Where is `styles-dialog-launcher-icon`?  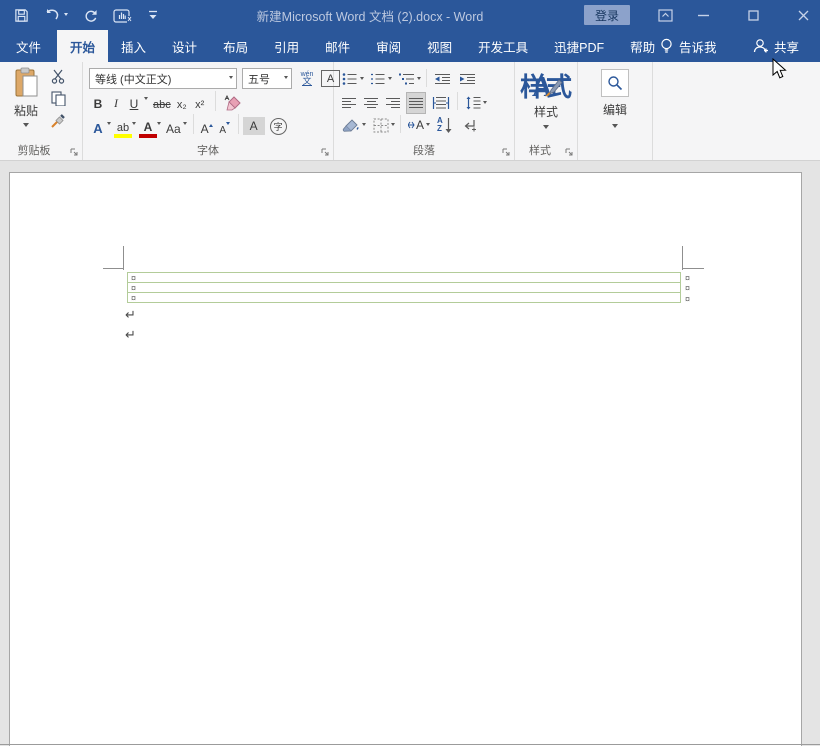
styles-dialog-launcher-icon is located at coordinates (568, 151).